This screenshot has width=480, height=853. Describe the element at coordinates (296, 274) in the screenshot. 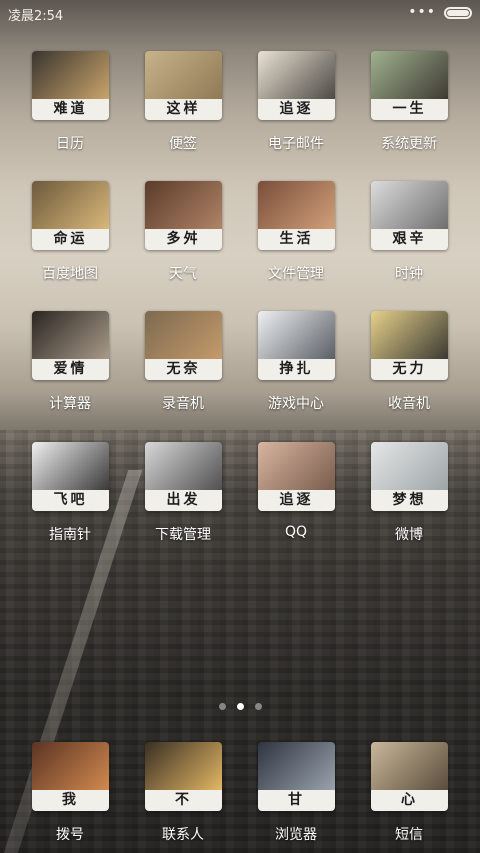

I see `app-label: 文件管理` at that location.